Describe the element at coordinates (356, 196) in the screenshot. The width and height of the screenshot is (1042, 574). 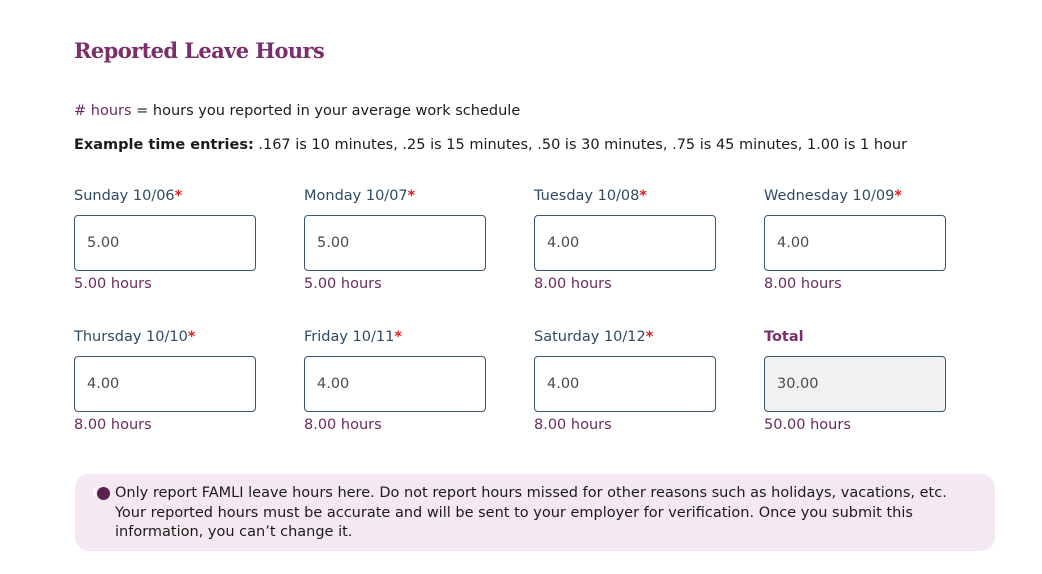
I see `field-label-text: Monday 10/07` at that location.